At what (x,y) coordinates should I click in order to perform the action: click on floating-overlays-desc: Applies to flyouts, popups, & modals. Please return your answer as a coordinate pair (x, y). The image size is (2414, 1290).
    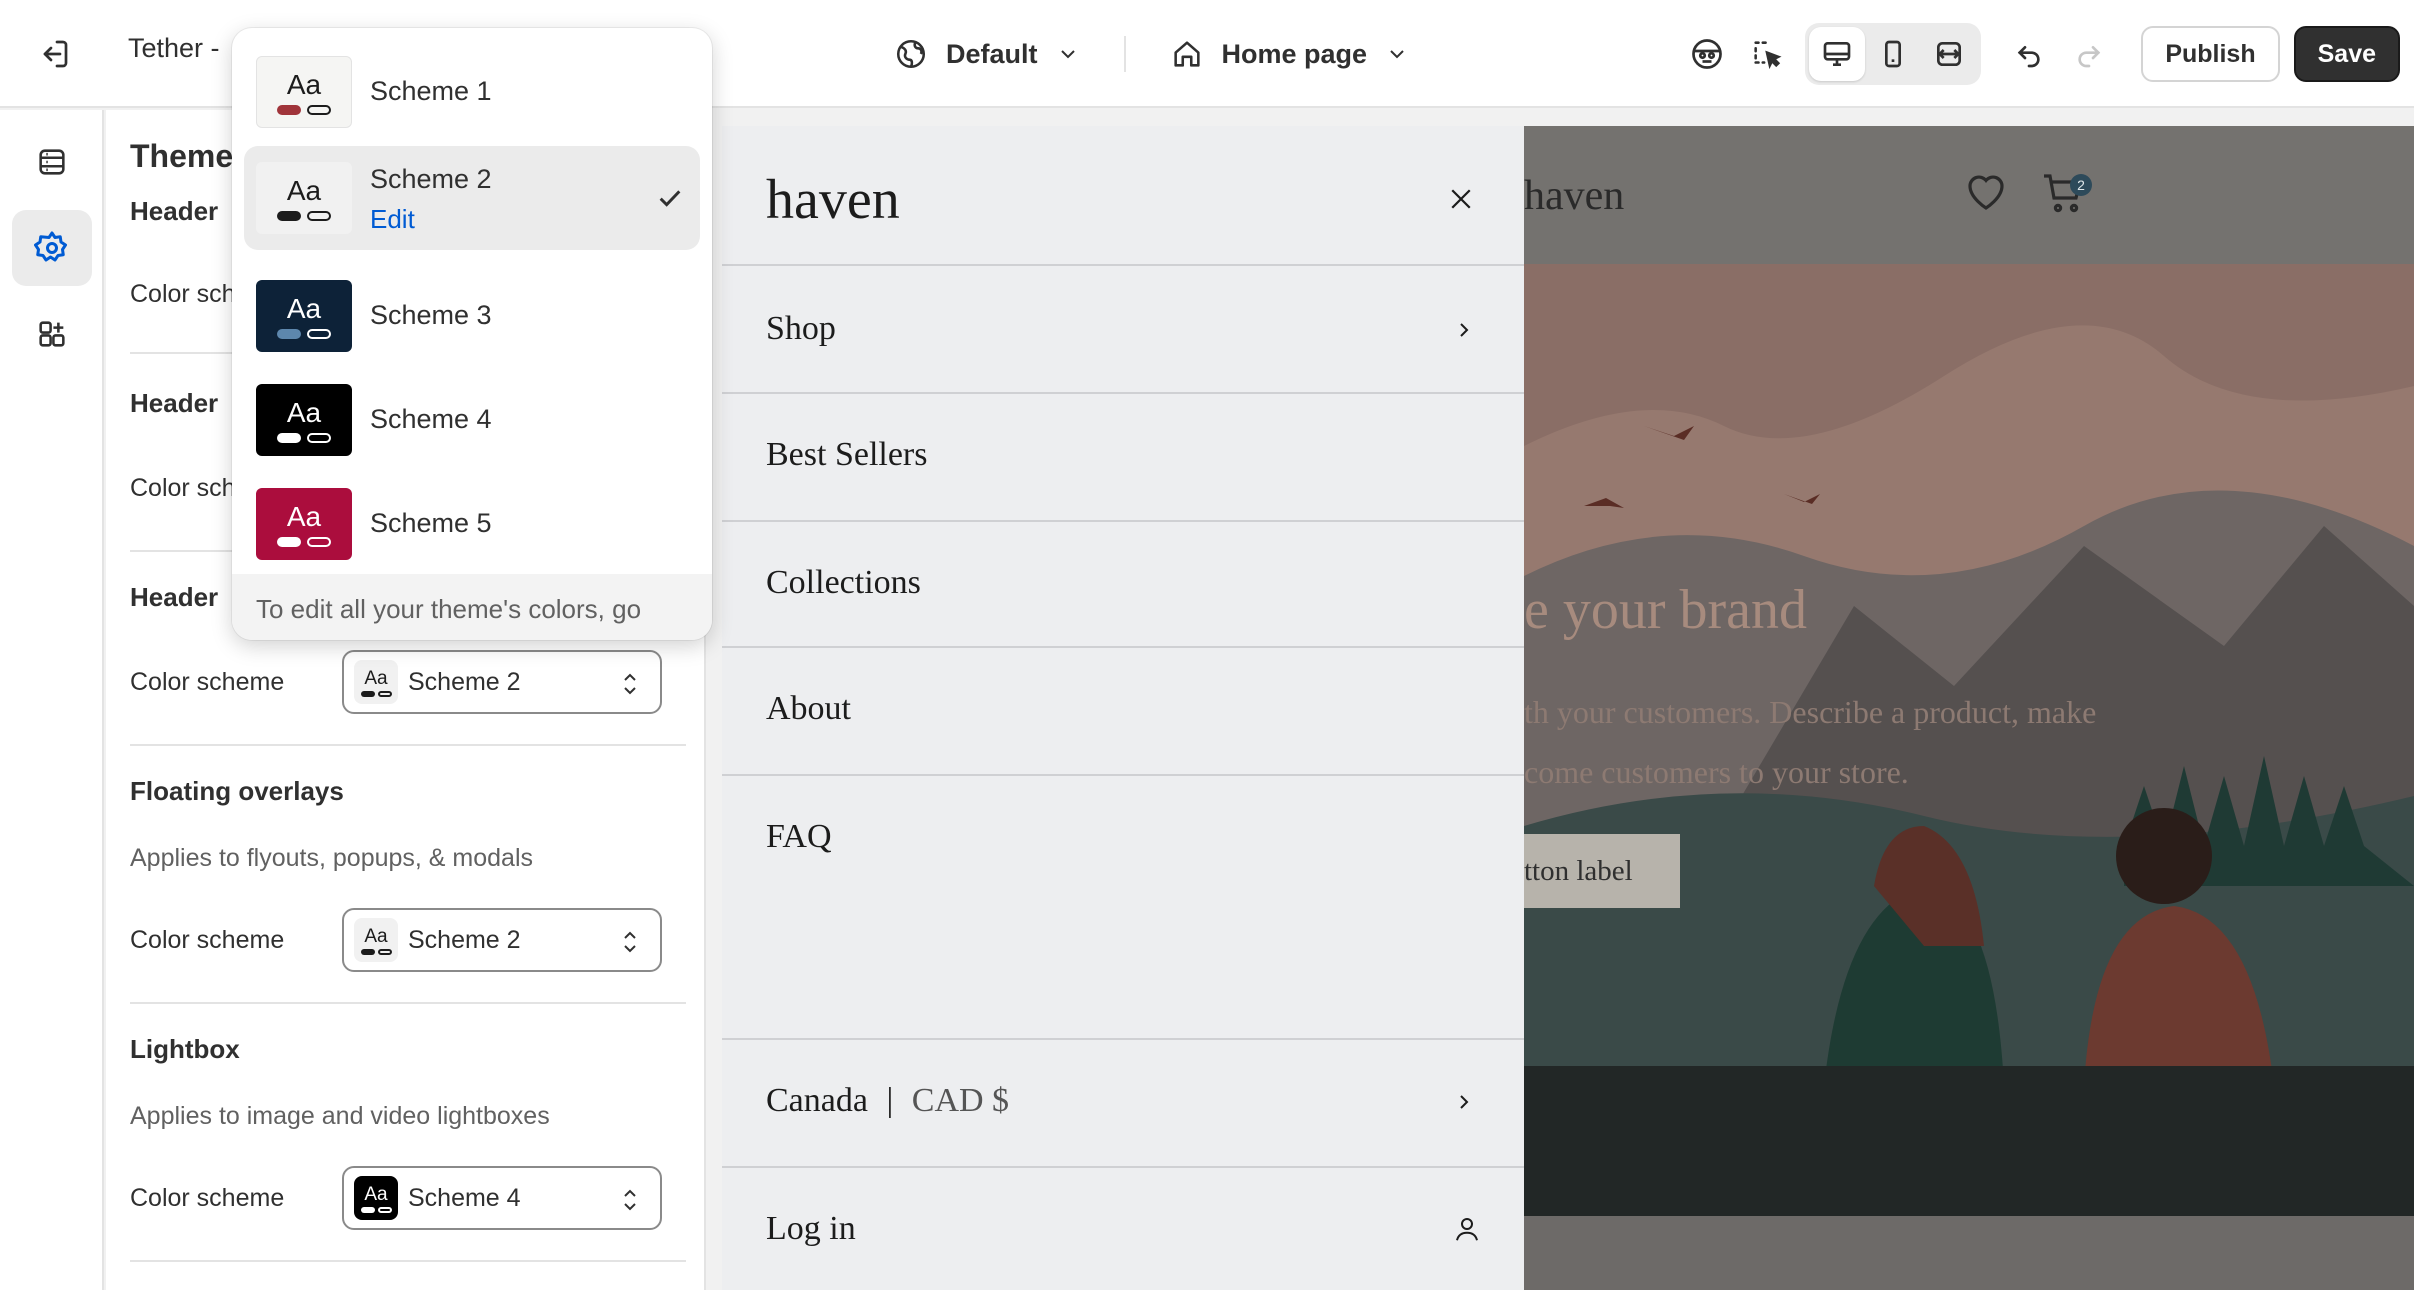
    Looking at the image, I should click on (332, 858).